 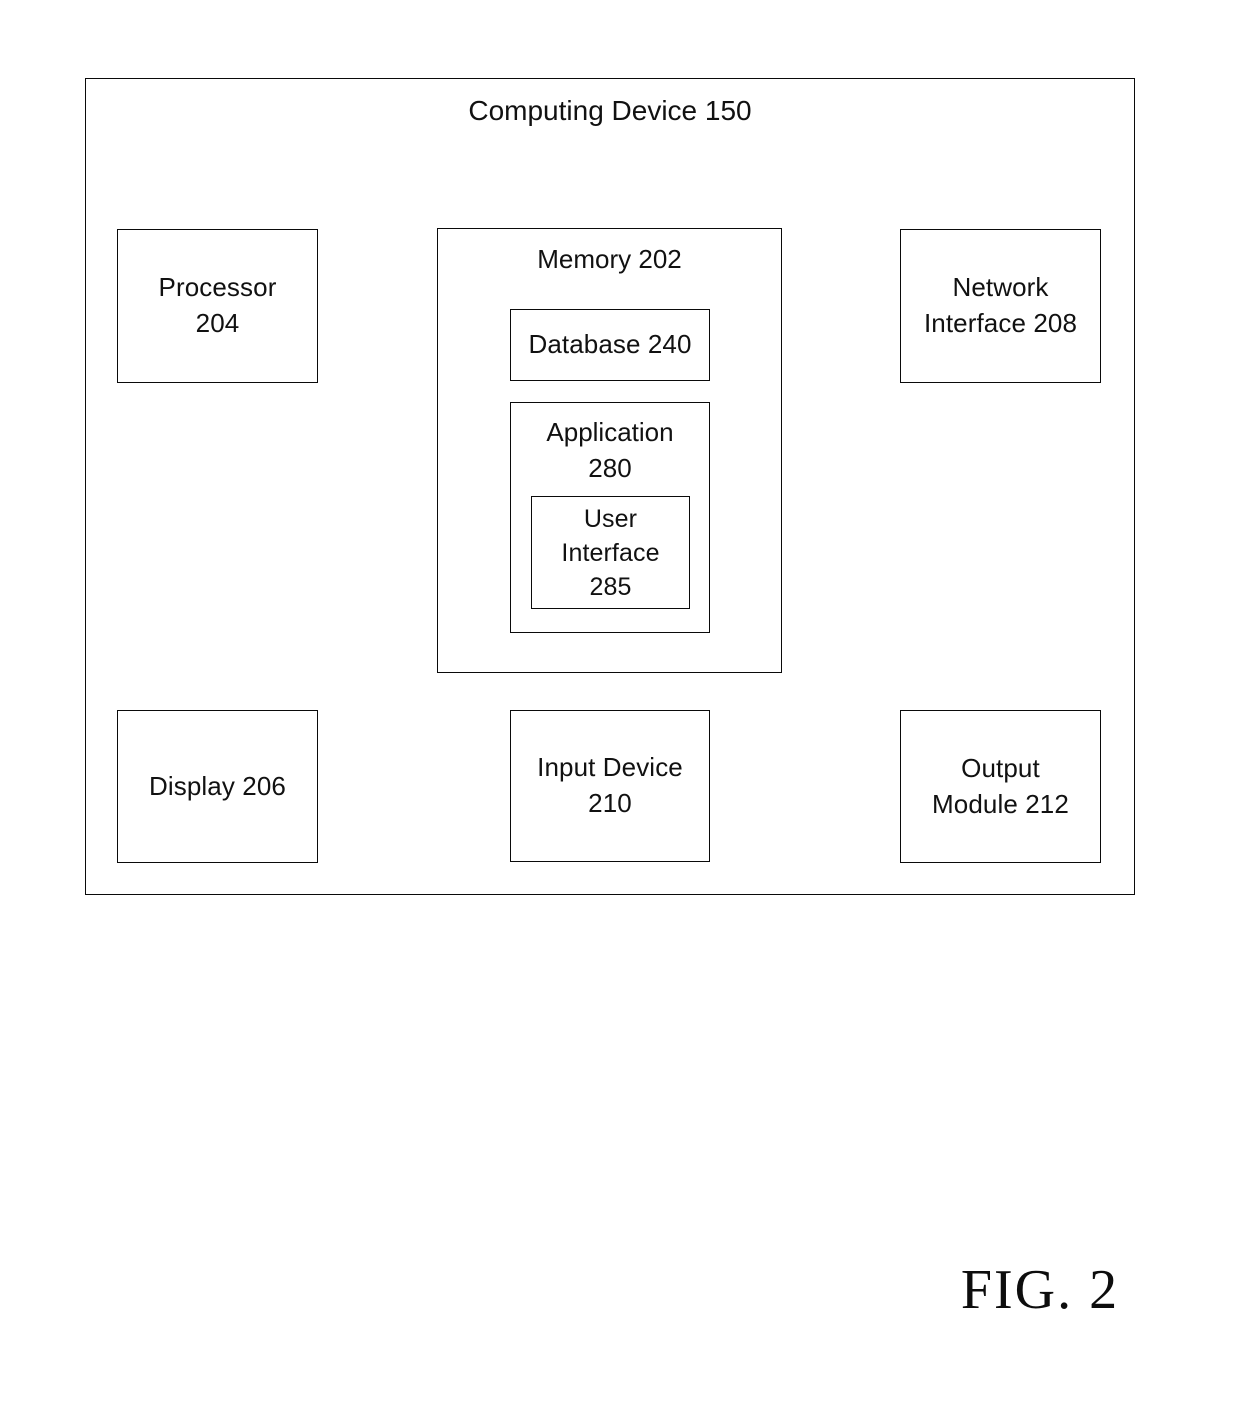 I want to click on database-box: Database 240, so click(x=610, y=345).